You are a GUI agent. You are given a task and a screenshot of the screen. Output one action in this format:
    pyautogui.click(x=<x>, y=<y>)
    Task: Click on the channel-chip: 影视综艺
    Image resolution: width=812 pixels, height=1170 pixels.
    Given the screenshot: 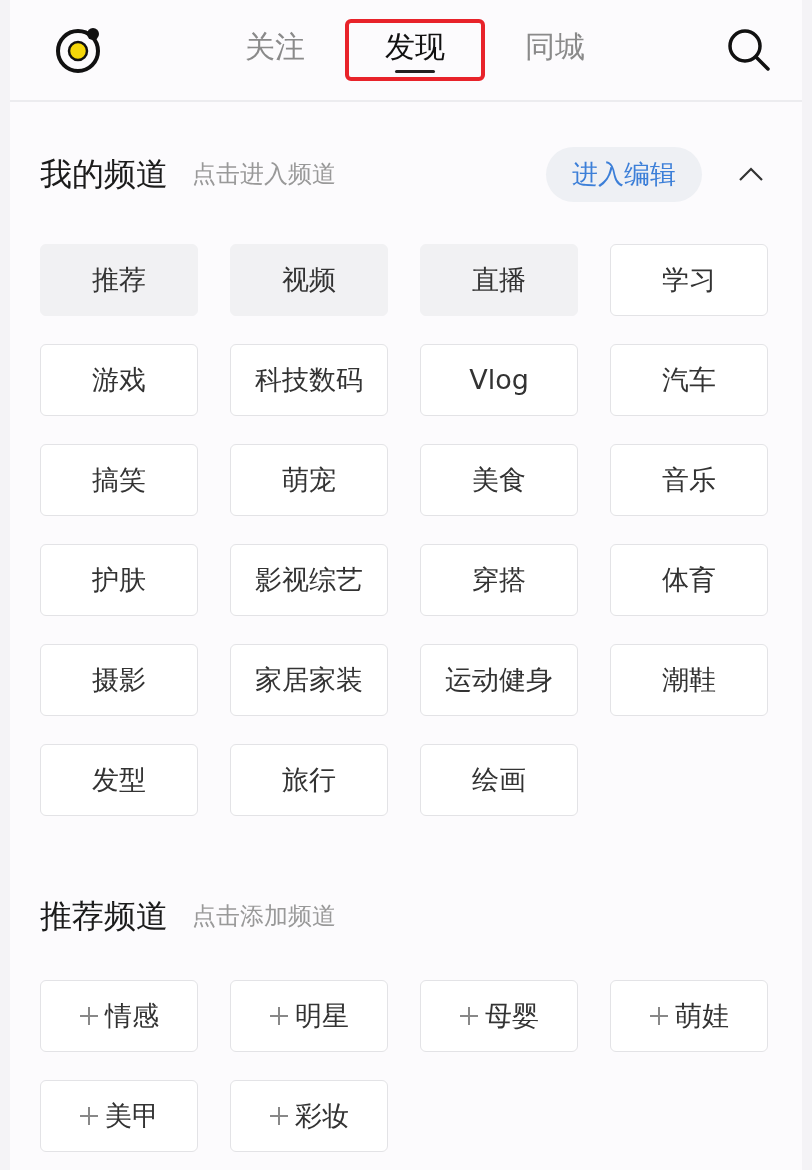 What is the action you would take?
    pyautogui.click(x=309, y=580)
    